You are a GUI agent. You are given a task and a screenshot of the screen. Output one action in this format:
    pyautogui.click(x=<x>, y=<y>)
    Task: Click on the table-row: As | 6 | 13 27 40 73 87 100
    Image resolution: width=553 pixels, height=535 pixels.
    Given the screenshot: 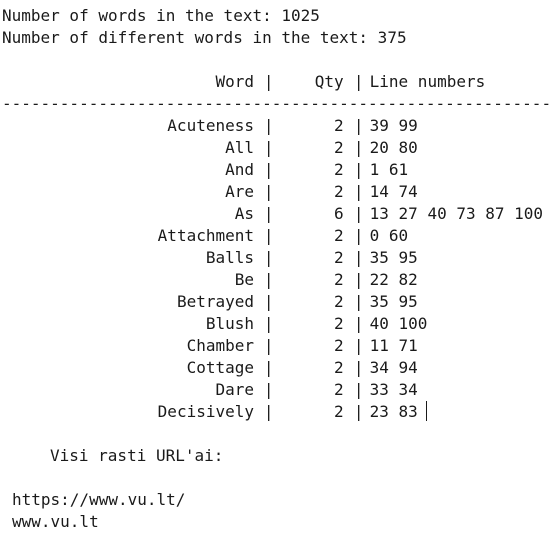 What is the action you would take?
    pyautogui.click(x=277, y=214)
    